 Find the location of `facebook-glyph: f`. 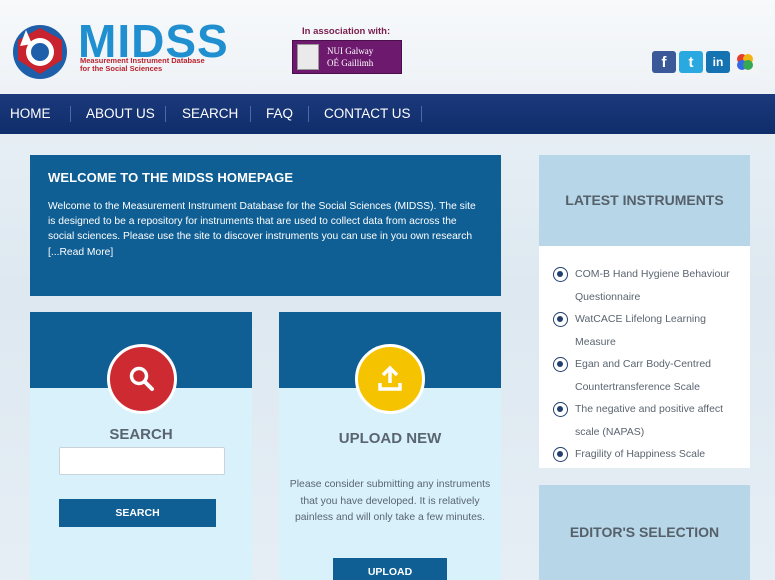

facebook-glyph: f is located at coordinates (664, 62).